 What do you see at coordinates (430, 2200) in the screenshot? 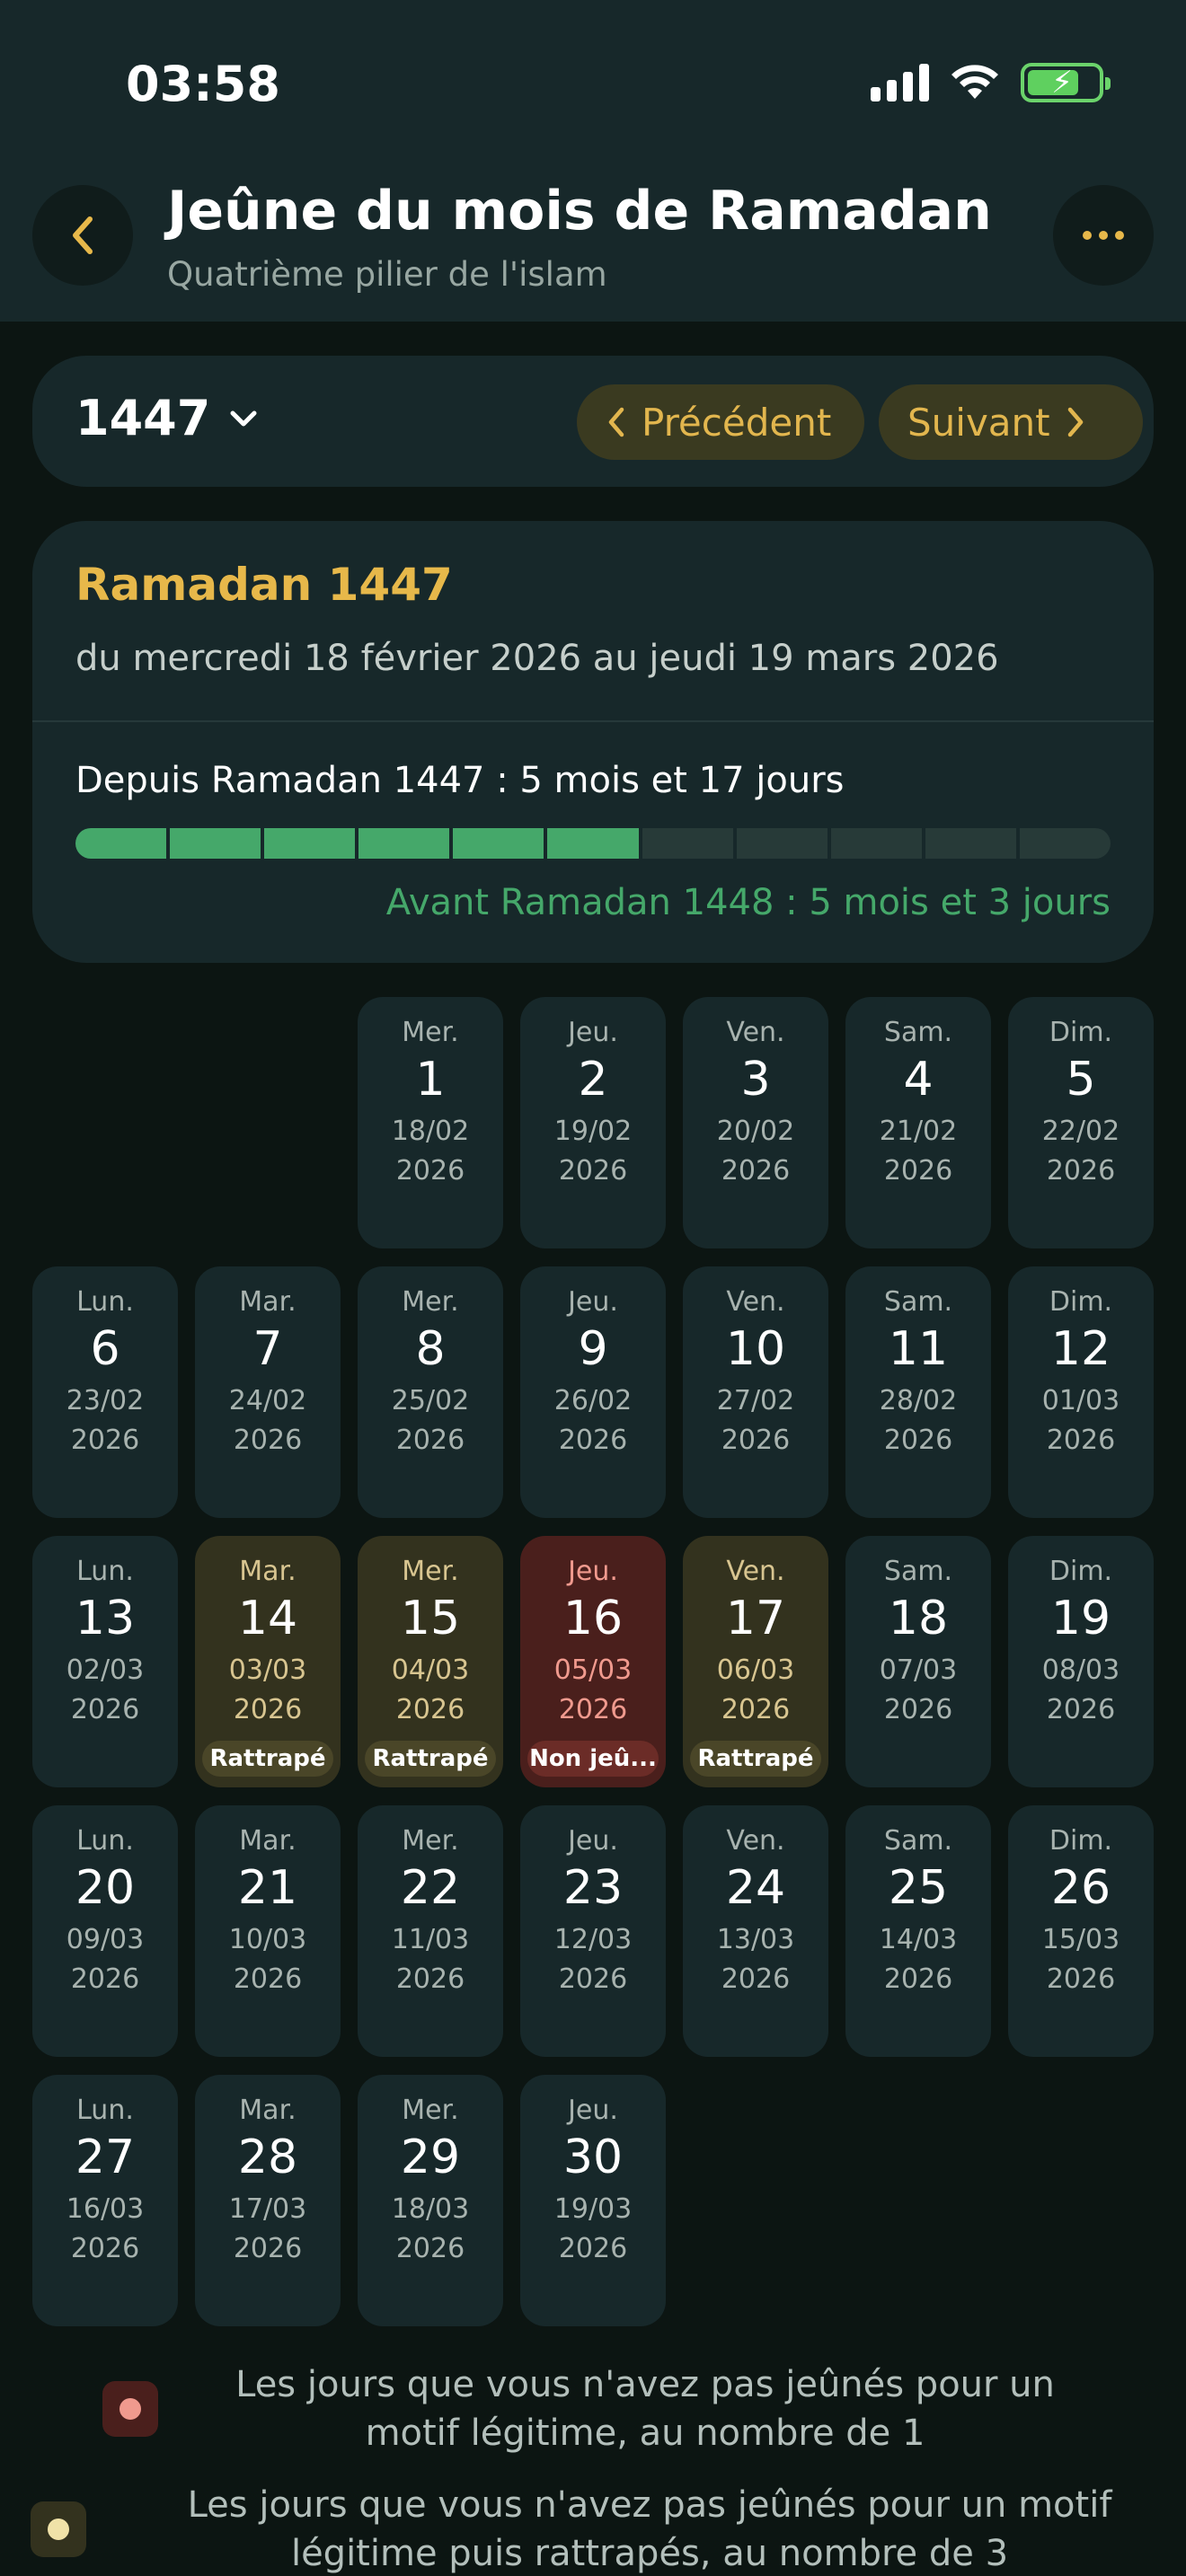
I see `day-cell: Mer. 29 18/03 2026` at bounding box center [430, 2200].